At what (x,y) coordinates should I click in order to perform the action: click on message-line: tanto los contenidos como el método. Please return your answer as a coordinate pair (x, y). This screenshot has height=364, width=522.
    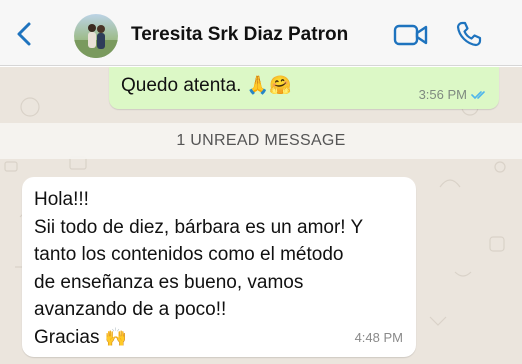
    Looking at the image, I should click on (189, 254).